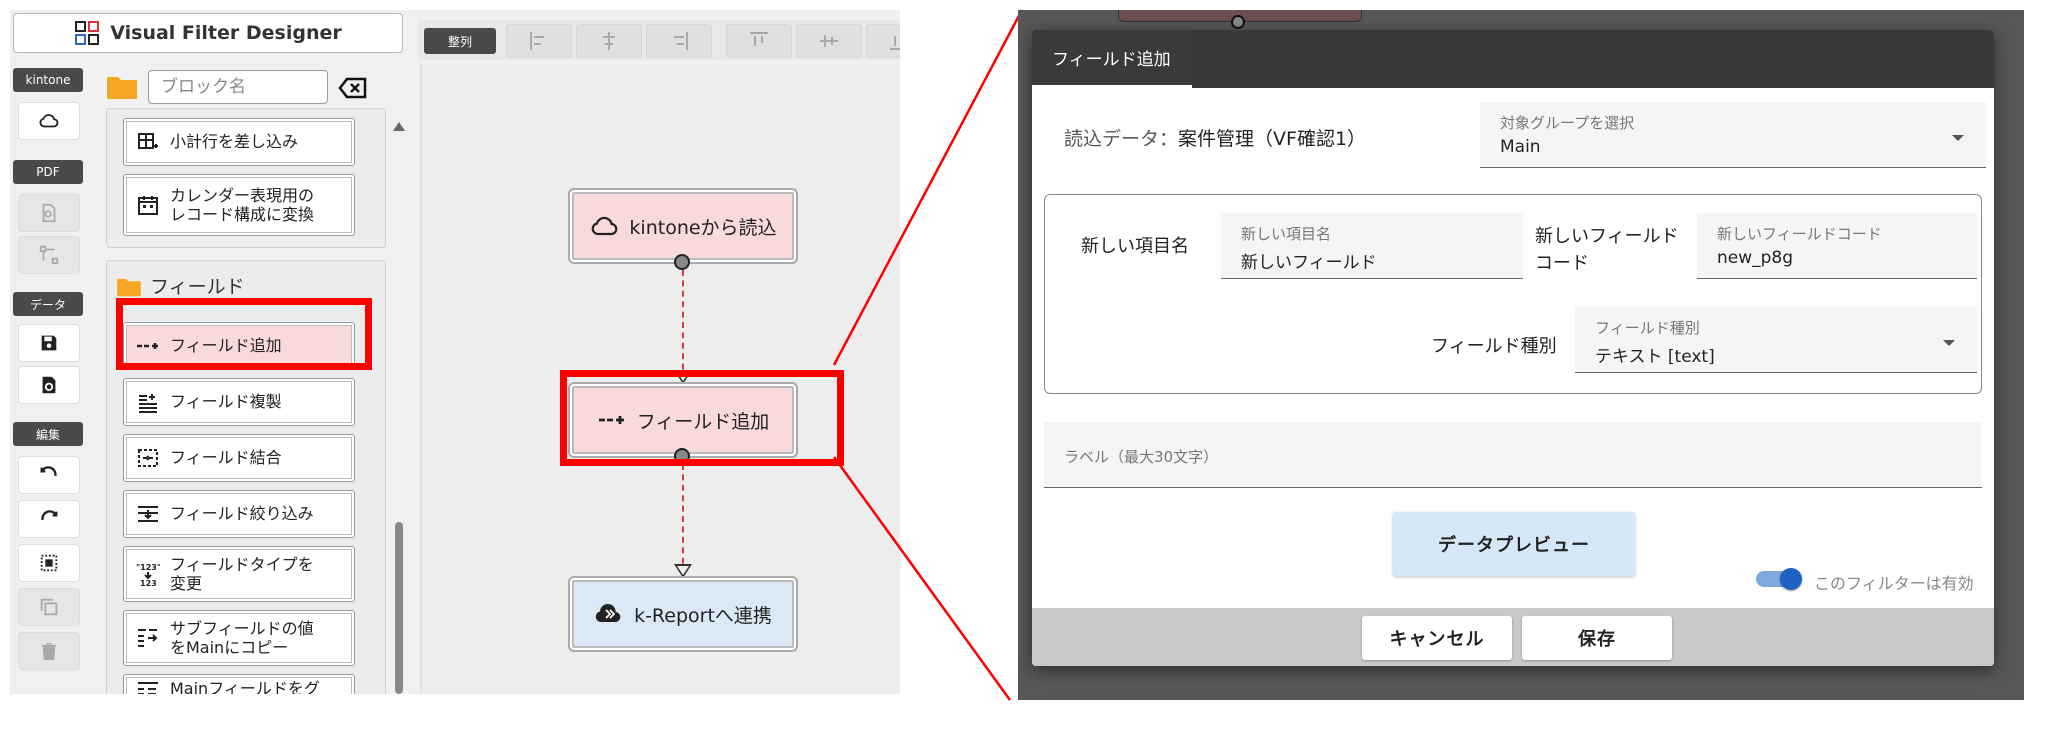 Image resolution: width=2048 pixels, height=733 pixels. I want to click on app-logo-icon, so click(87, 33).